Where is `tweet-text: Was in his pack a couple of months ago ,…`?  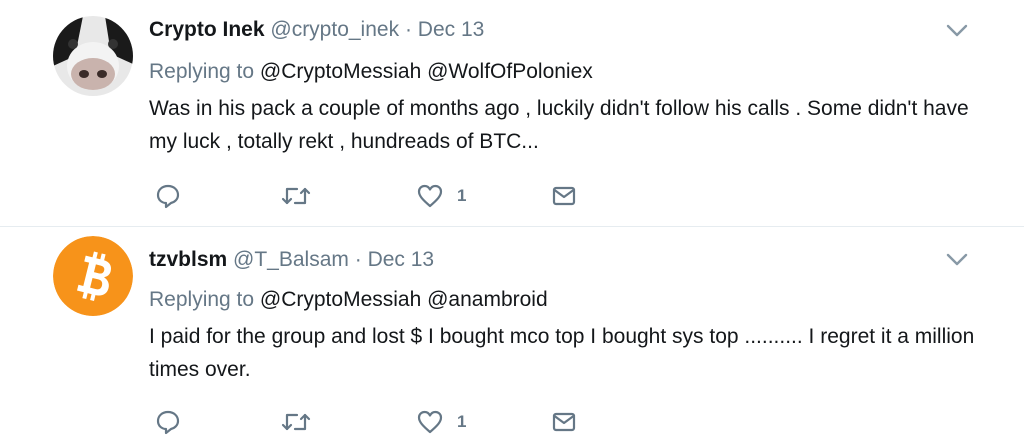
tweet-text: Was in his pack a couple of months ago ,… is located at coordinates (559, 125).